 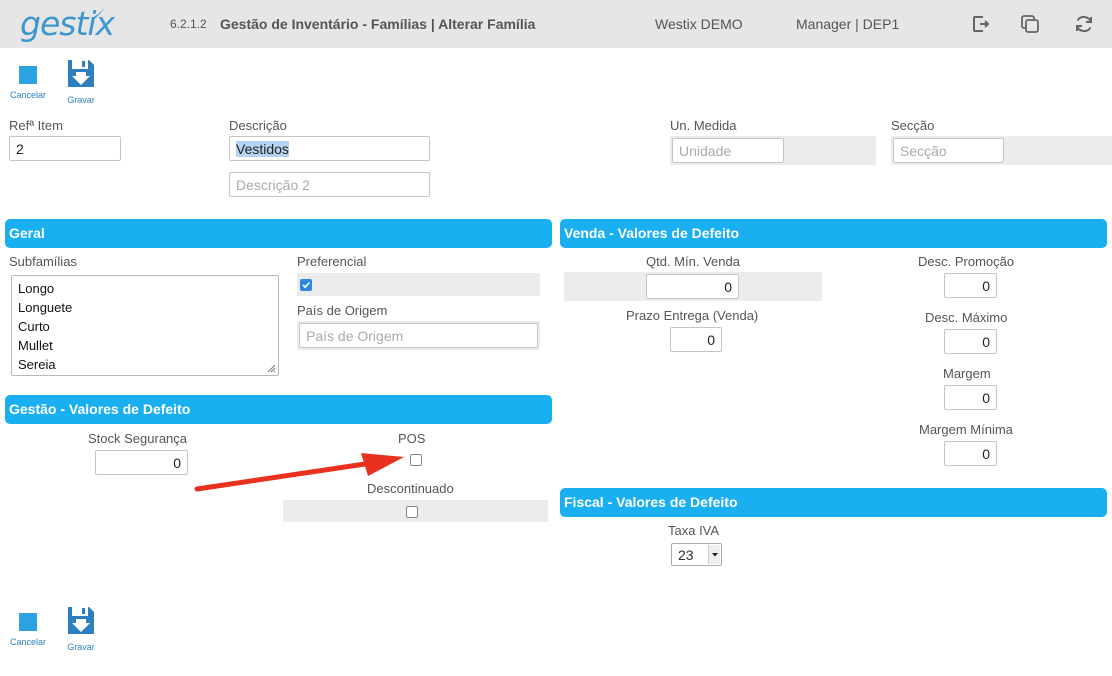 I want to click on list-item: Longo, so click(x=145, y=288).